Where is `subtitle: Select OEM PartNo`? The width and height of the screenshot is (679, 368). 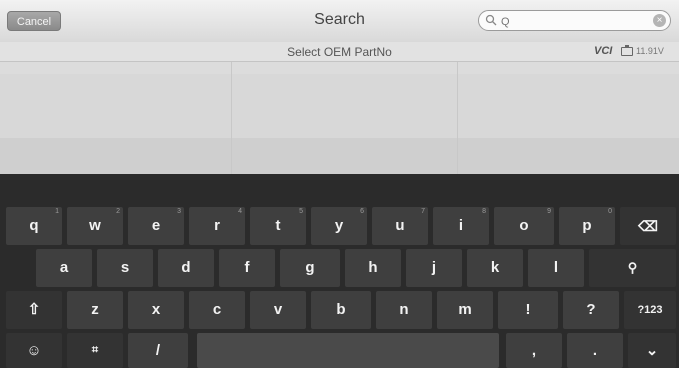
subtitle: Select OEM PartNo is located at coordinates (339, 52).